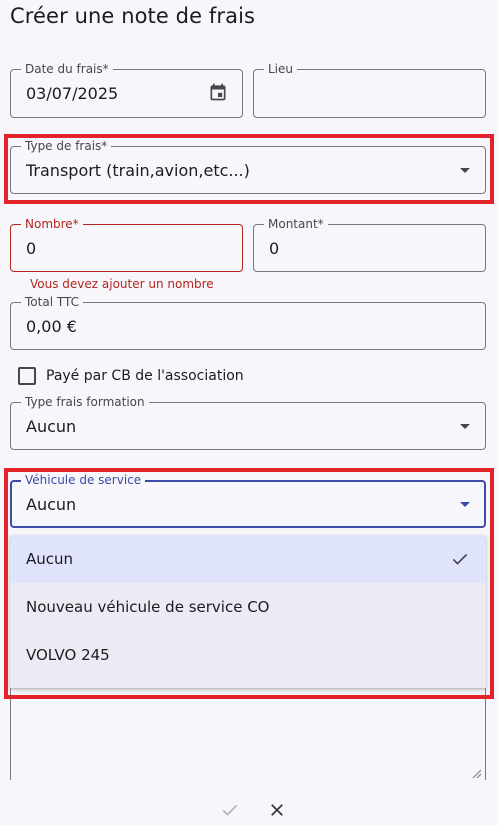 This screenshot has width=498, height=825. I want to click on nombre-field-value: 0, so click(31, 248).